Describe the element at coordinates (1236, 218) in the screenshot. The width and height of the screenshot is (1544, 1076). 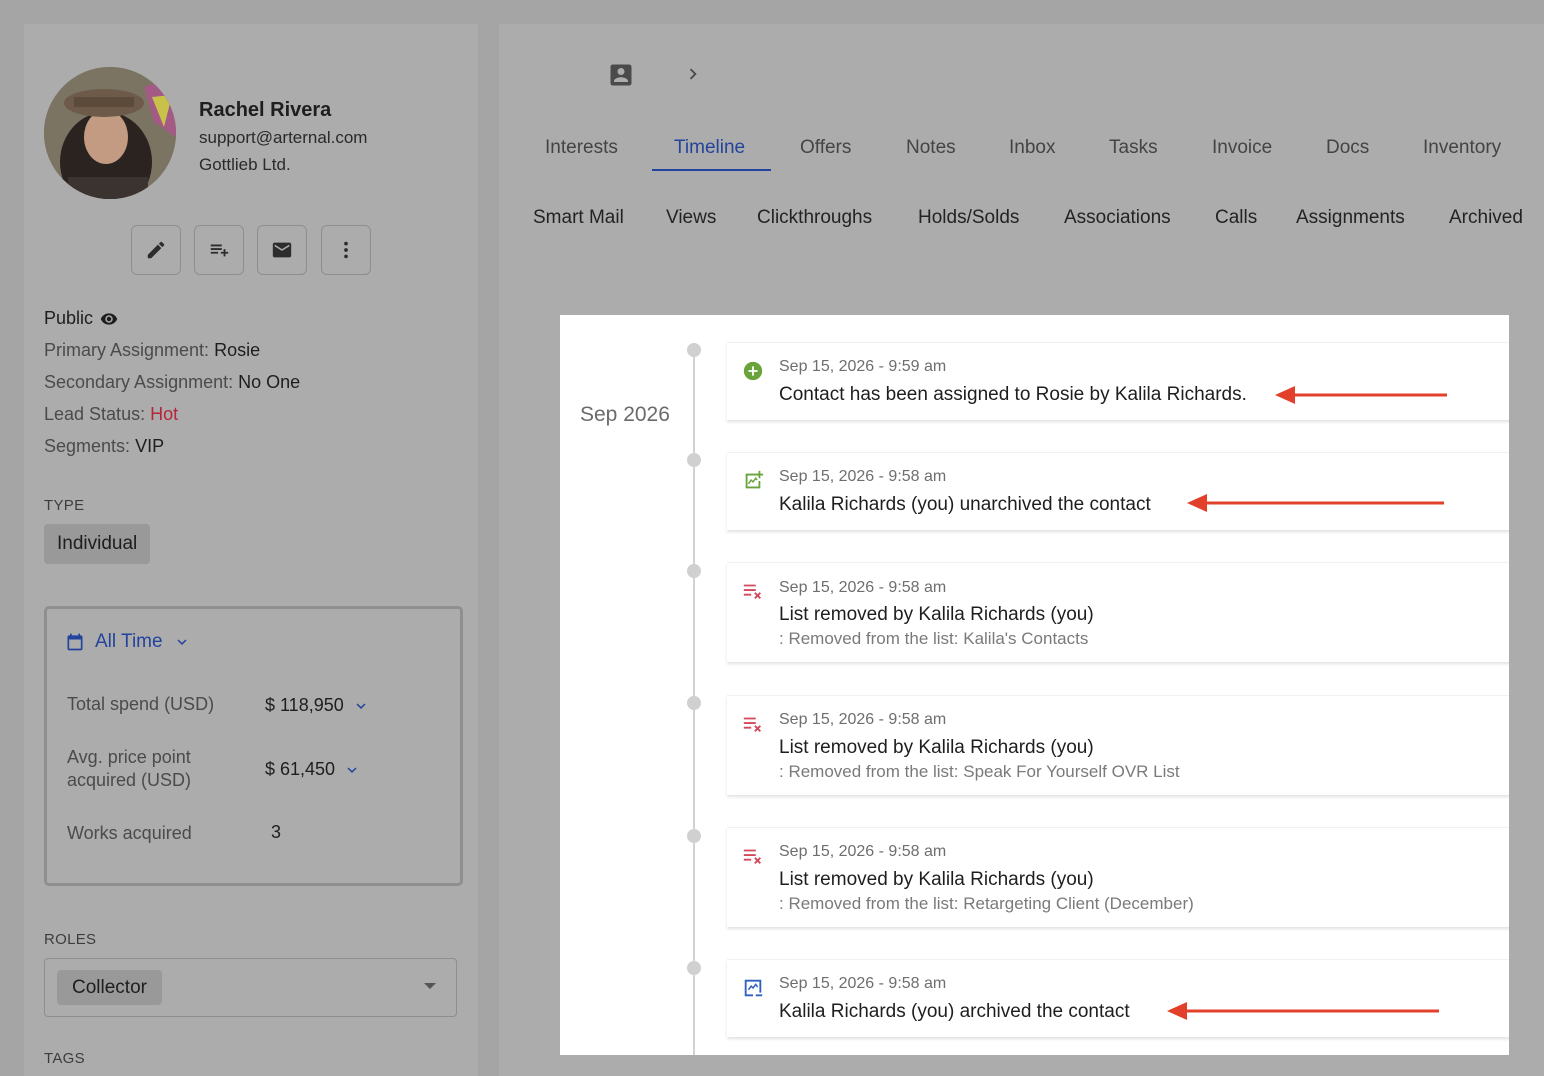
I see `tab-calls: Calls` at that location.